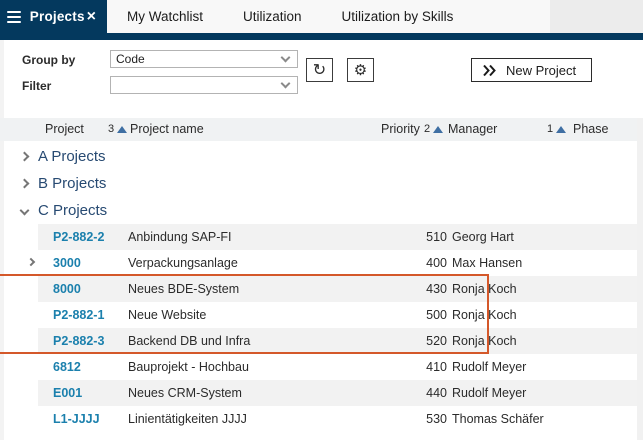 The image size is (643, 440). What do you see at coordinates (400, 129) in the screenshot?
I see `column-header-priority: Priority` at bounding box center [400, 129].